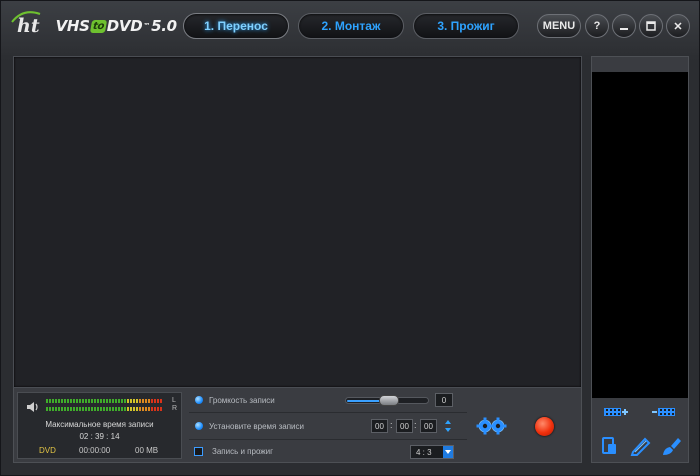 Image resolution: width=700 pixels, height=476 pixels. Describe the element at coordinates (444, 400) in the screenshot. I see `volume-value: 0` at that location.